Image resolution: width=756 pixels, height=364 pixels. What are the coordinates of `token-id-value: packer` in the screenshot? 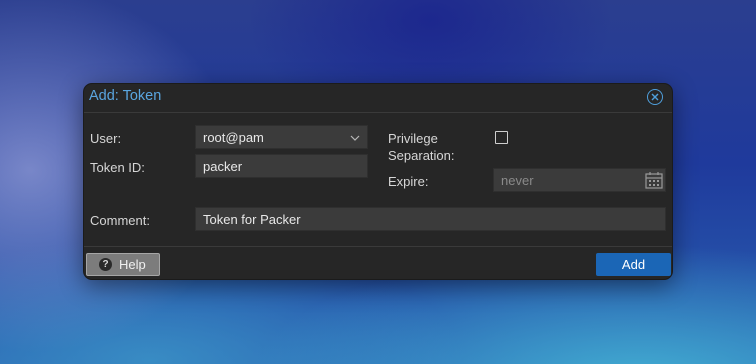 It's located at (223, 166).